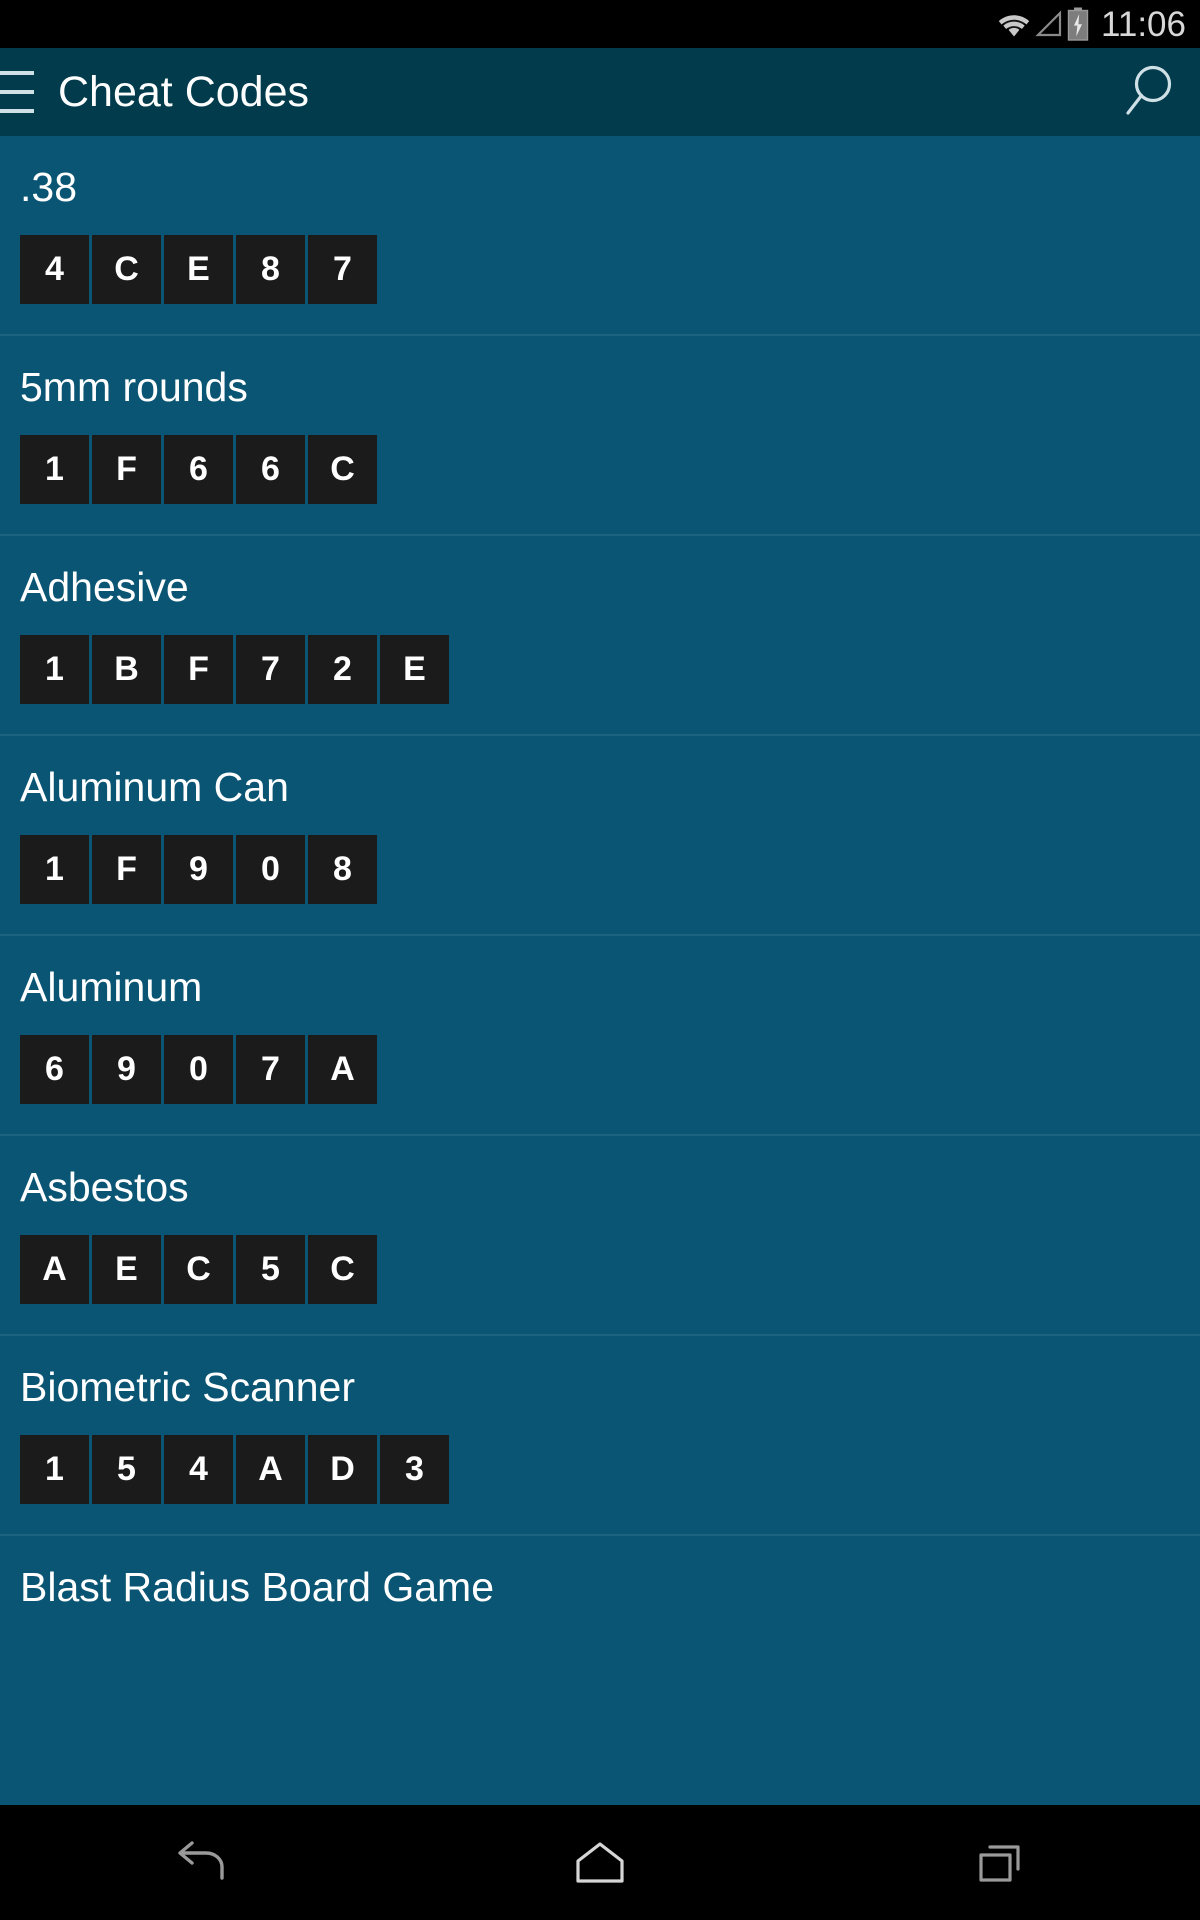 Image resolution: width=1200 pixels, height=1920 pixels. Describe the element at coordinates (126, 670) in the screenshot. I see `code-tile: B` at that location.